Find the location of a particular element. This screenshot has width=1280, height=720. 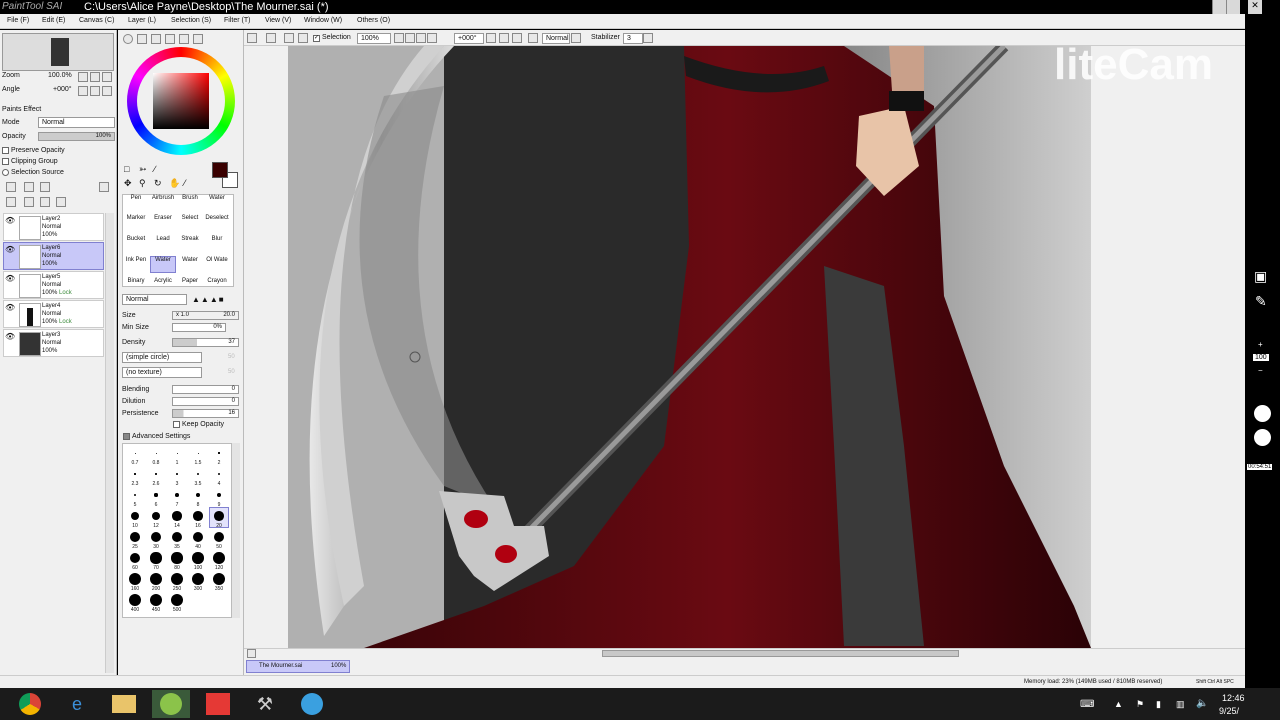

menu-selection: Selection (S) is located at coordinates (191, 20).